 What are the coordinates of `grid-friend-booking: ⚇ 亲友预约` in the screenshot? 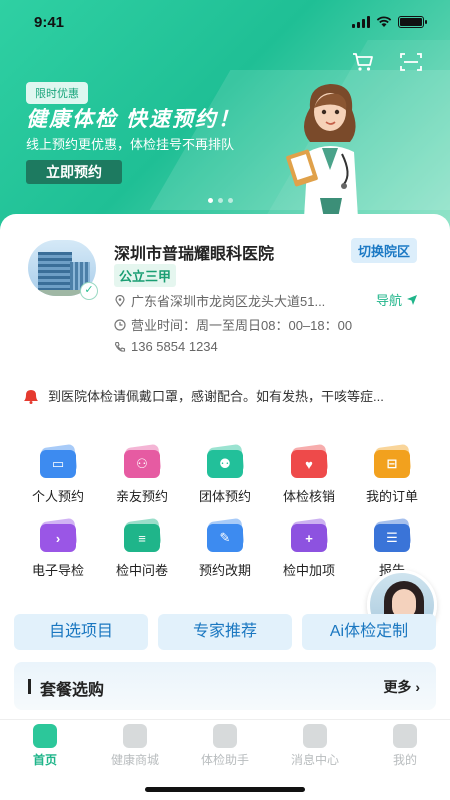 It's located at (142, 474).